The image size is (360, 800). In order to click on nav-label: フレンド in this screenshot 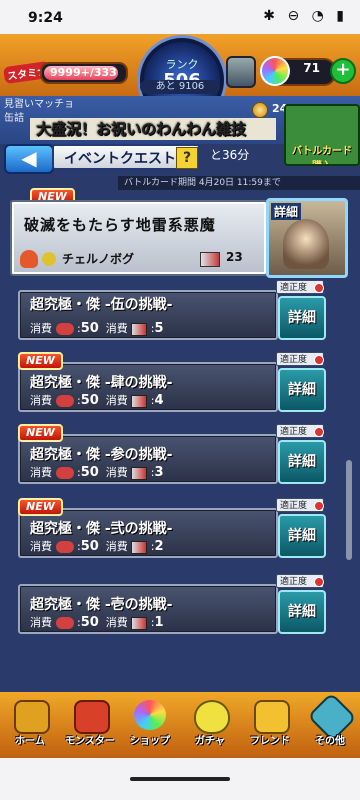, I will do `click(270, 741)`.